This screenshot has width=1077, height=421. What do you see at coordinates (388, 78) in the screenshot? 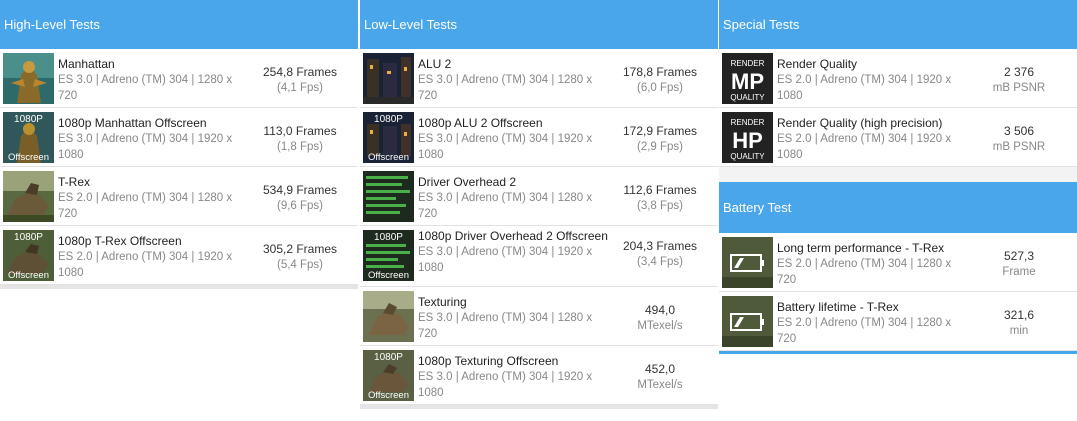
I see `alu2-thumbnail` at bounding box center [388, 78].